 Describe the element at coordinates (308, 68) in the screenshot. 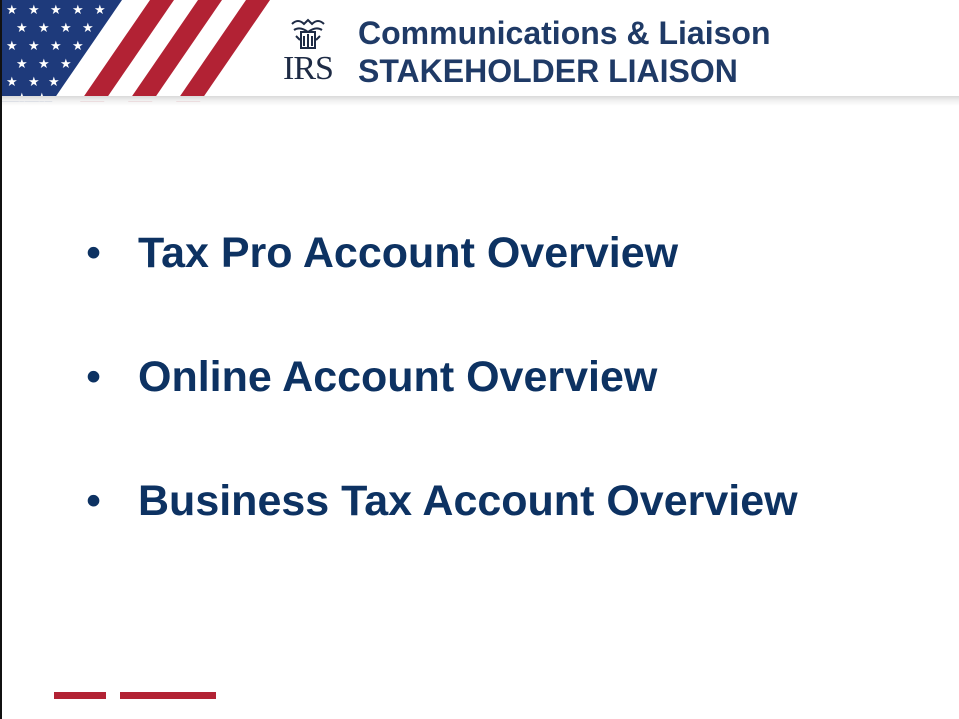

I see `irs-logo-text: IRS` at that location.